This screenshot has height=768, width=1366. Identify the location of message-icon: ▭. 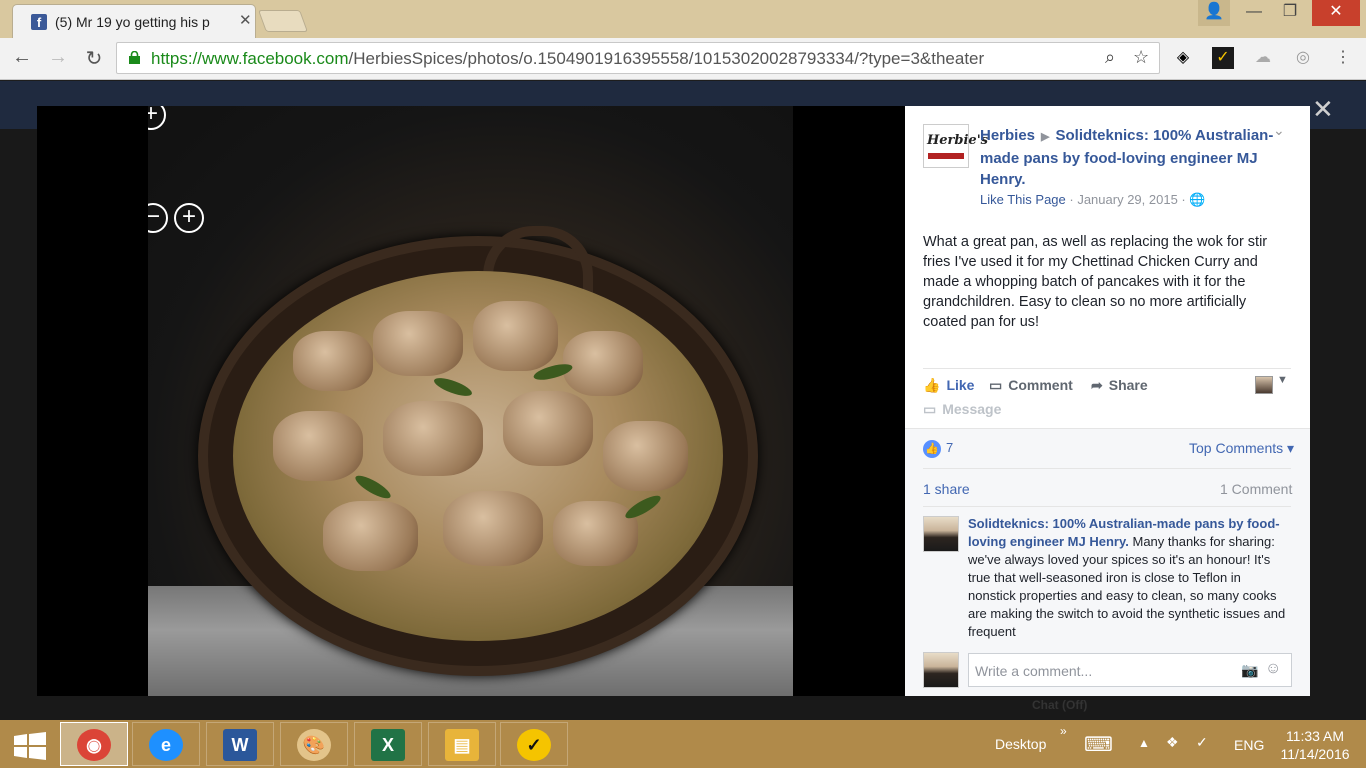
(930, 409).